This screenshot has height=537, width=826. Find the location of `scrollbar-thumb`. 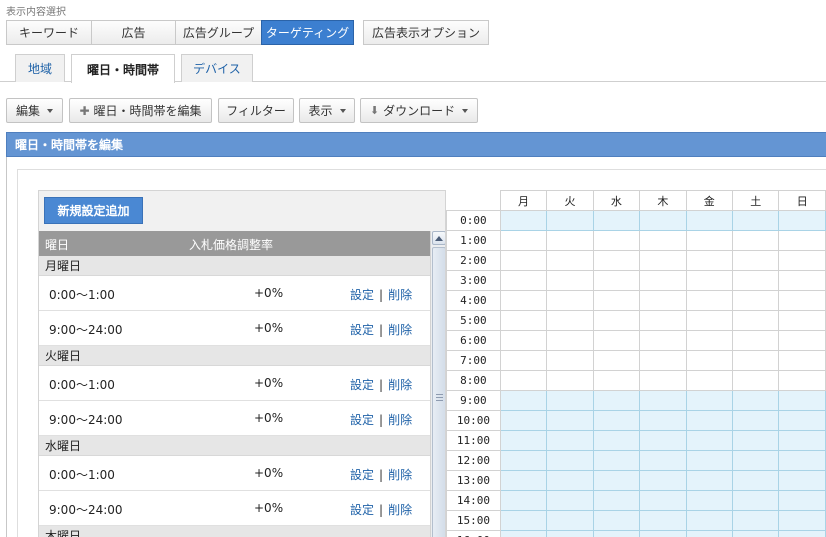

scrollbar-thumb is located at coordinates (438, 392).